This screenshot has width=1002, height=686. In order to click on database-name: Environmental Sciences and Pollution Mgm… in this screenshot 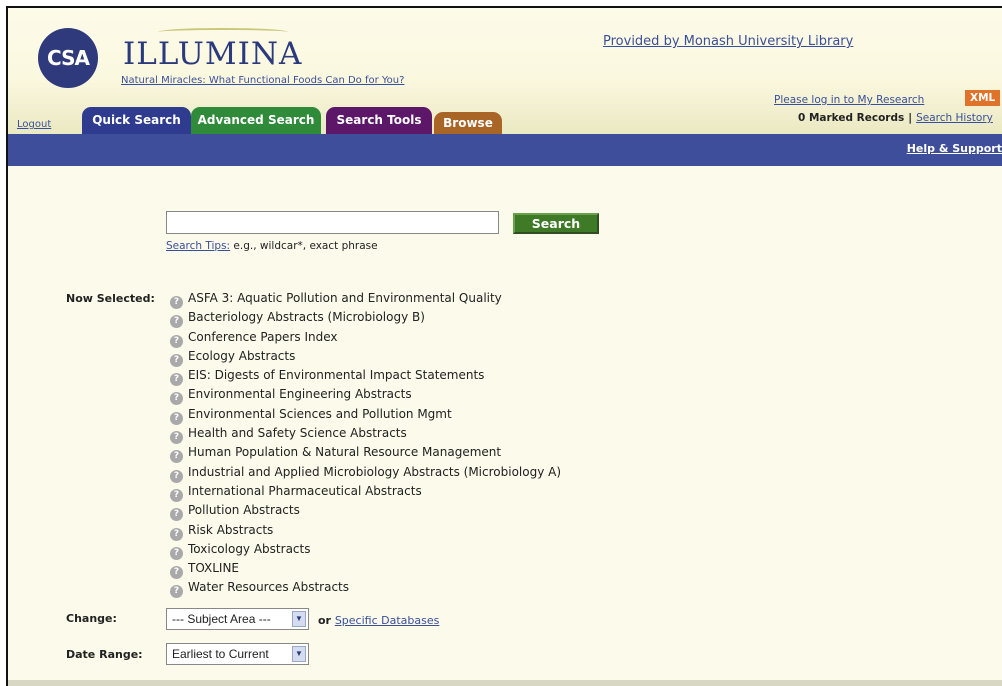, I will do `click(320, 413)`.